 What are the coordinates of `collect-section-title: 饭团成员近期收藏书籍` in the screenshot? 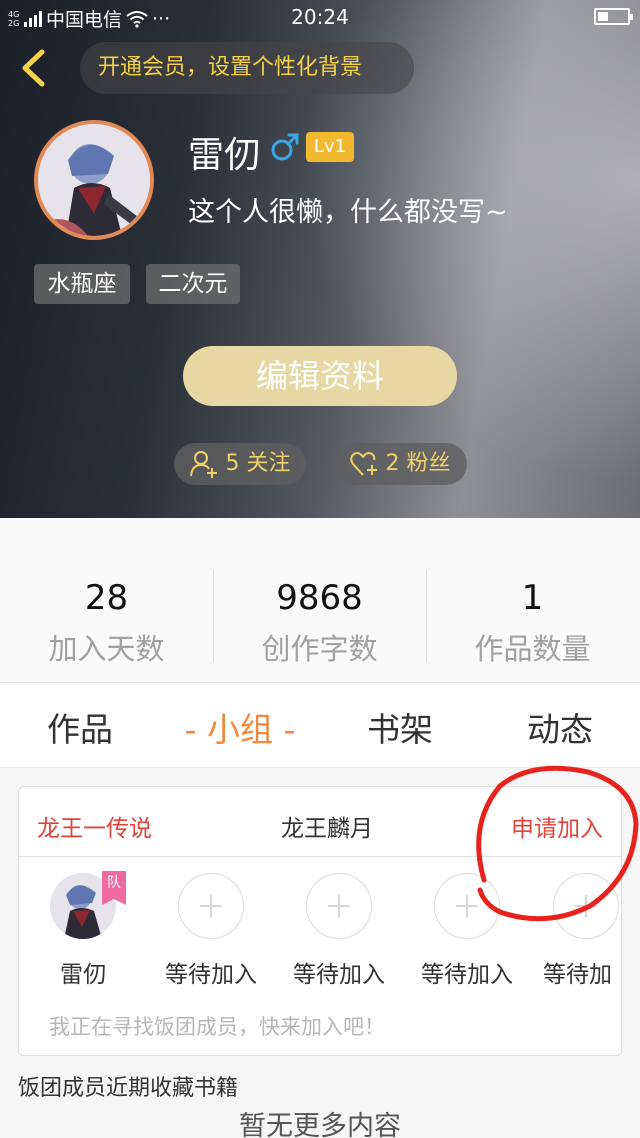 It's located at (128, 1088).